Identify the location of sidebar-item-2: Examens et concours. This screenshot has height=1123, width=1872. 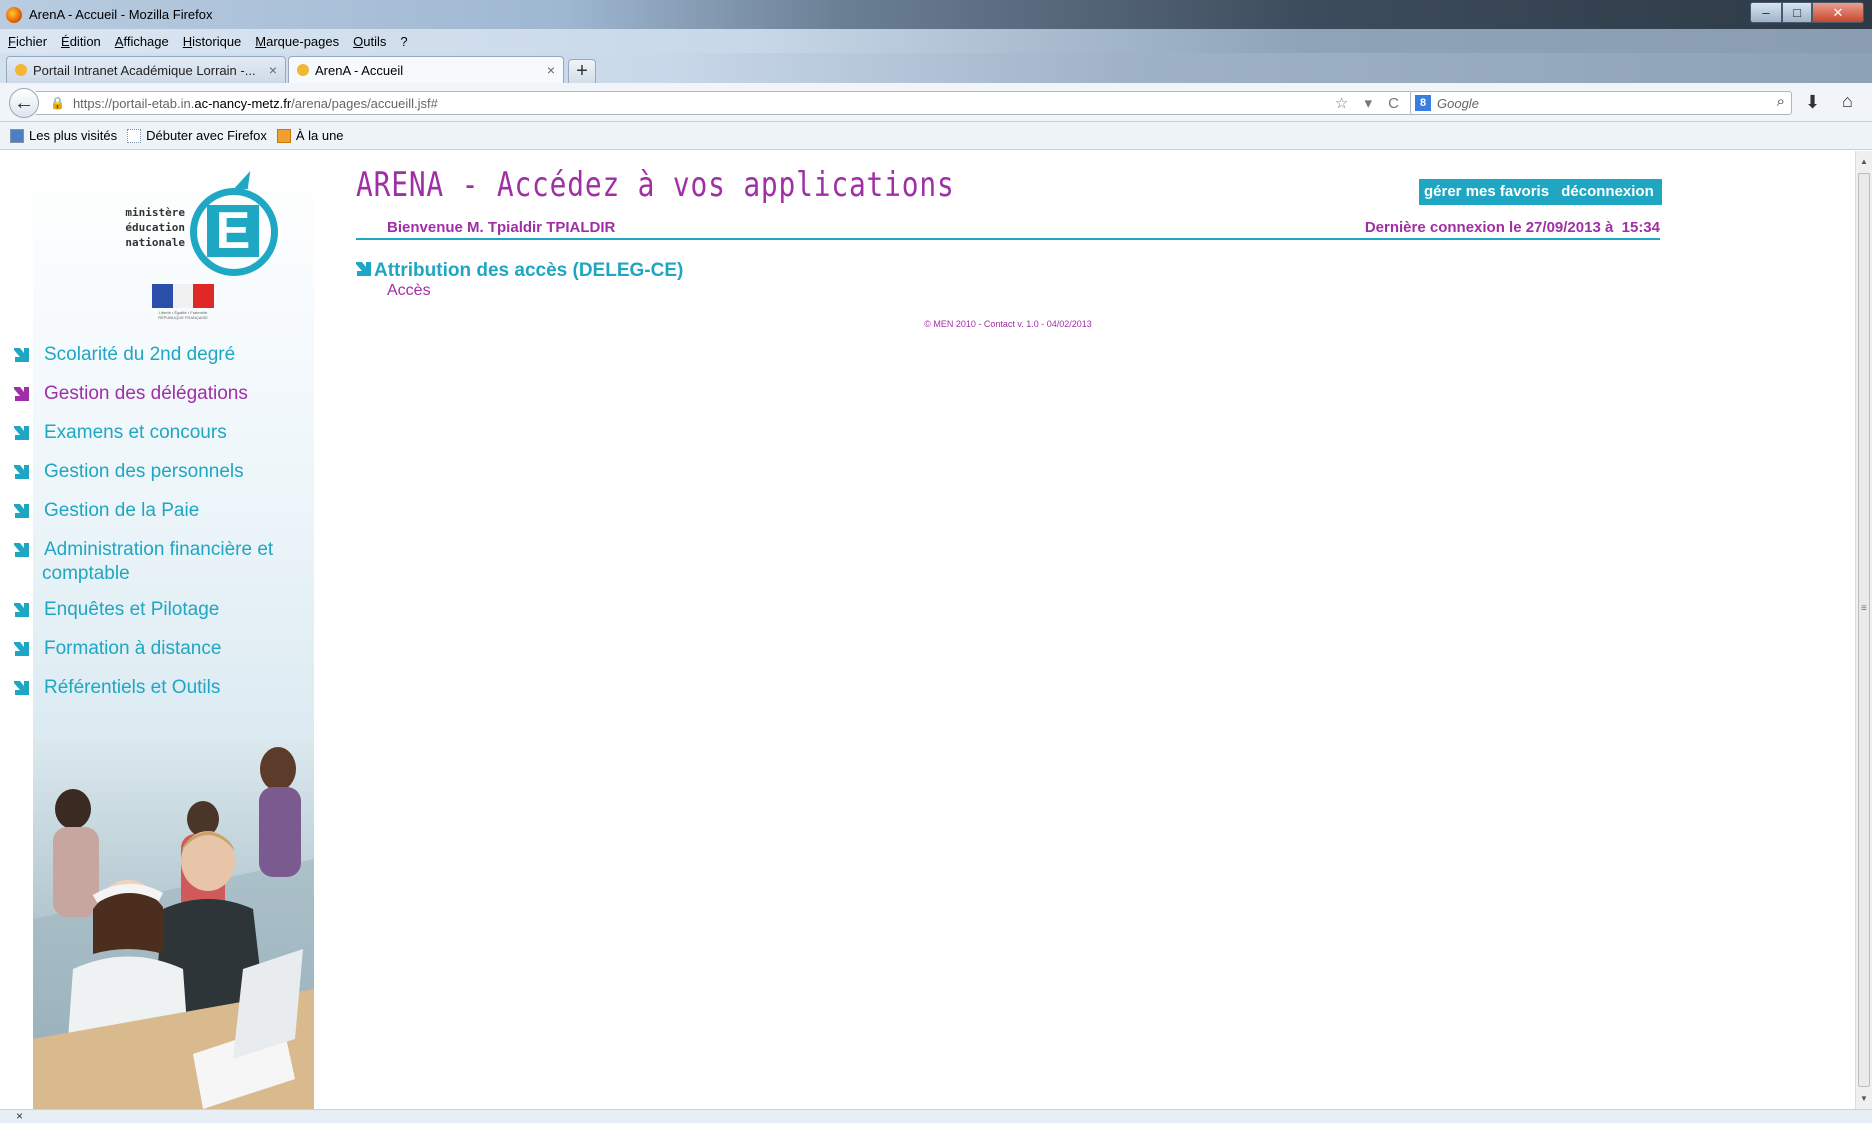
(164, 433).